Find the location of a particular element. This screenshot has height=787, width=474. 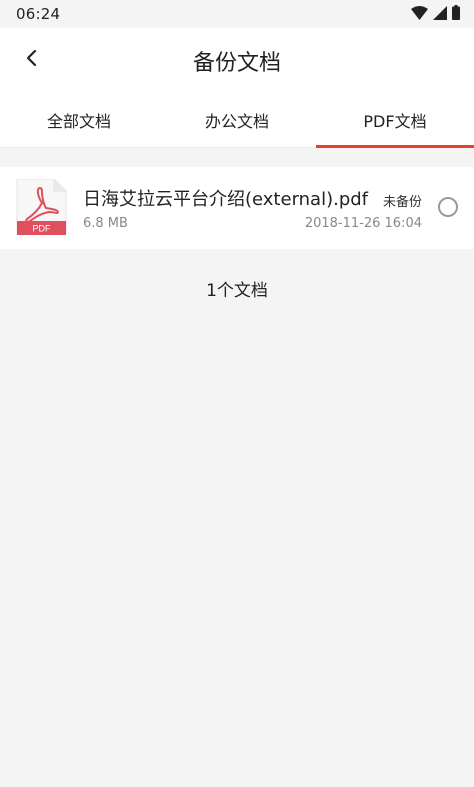

file-name: 日海艾拉云平台介绍(external).pdf is located at coordinates (226, 199).